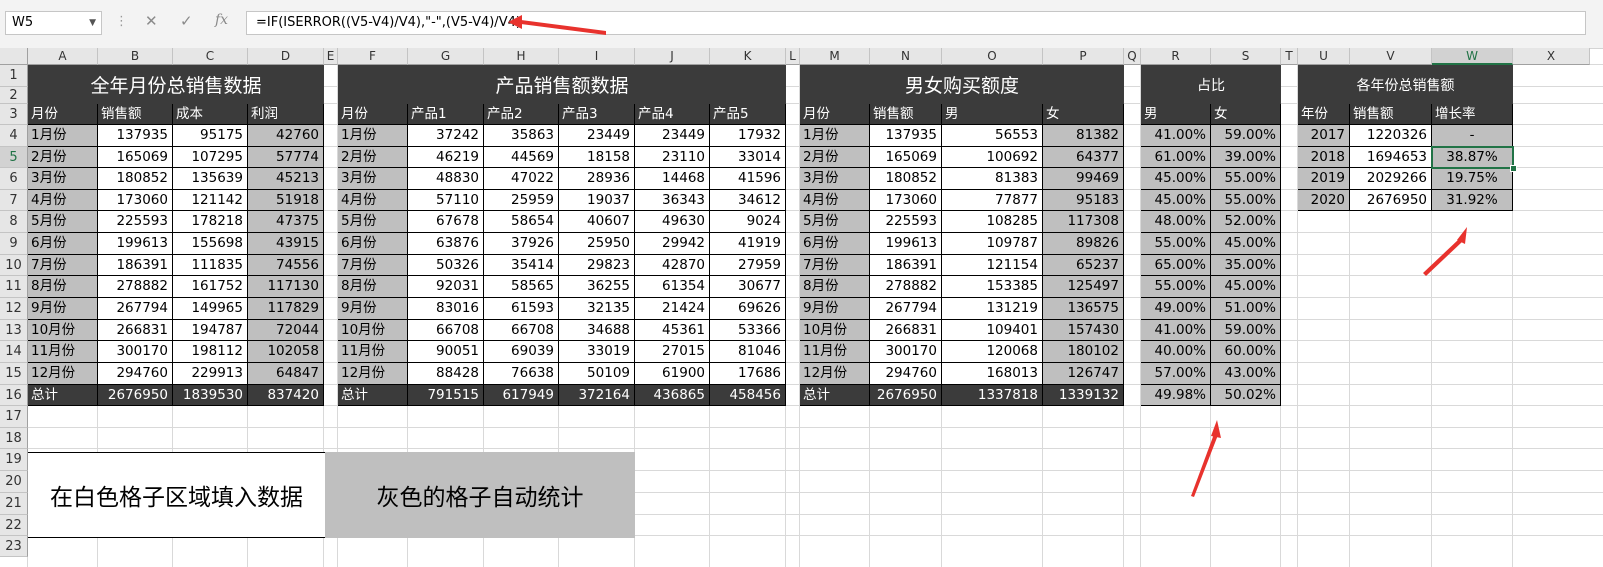 The height and width of the screenshot is (567, 1603). Describe the element at coordinates (748, 374) in the screenshot. I see `table2-cell: 17686` at that location.